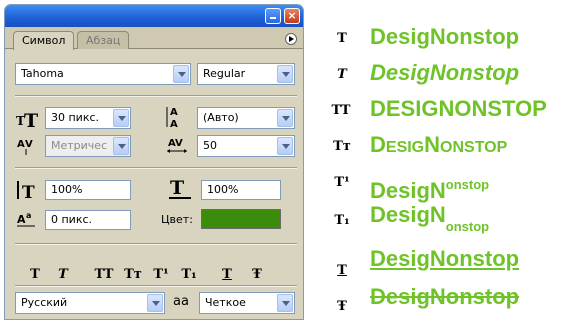 This screenshot has width=581, height=323. I want to click on panel-title-bar: ×, so click(154, 16).